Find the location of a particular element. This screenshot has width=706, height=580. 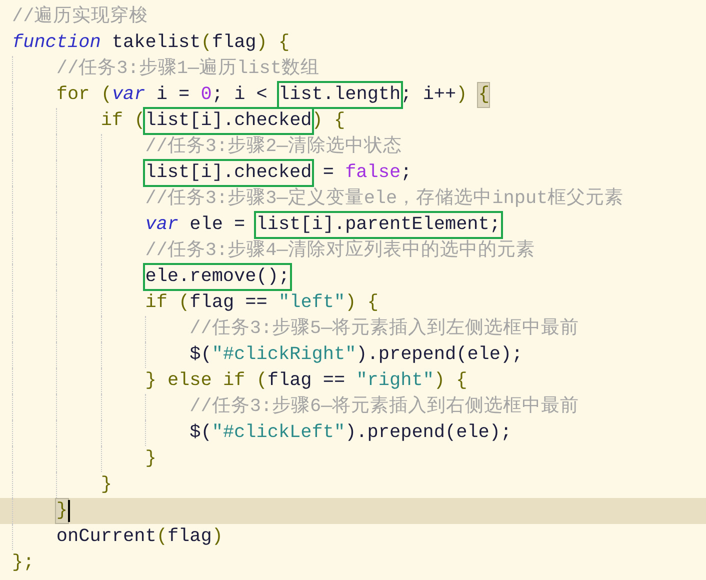

code-text: //任务3:步骤5—将元素插入到左侧选框中最前 is located at coordinates (385, 329).